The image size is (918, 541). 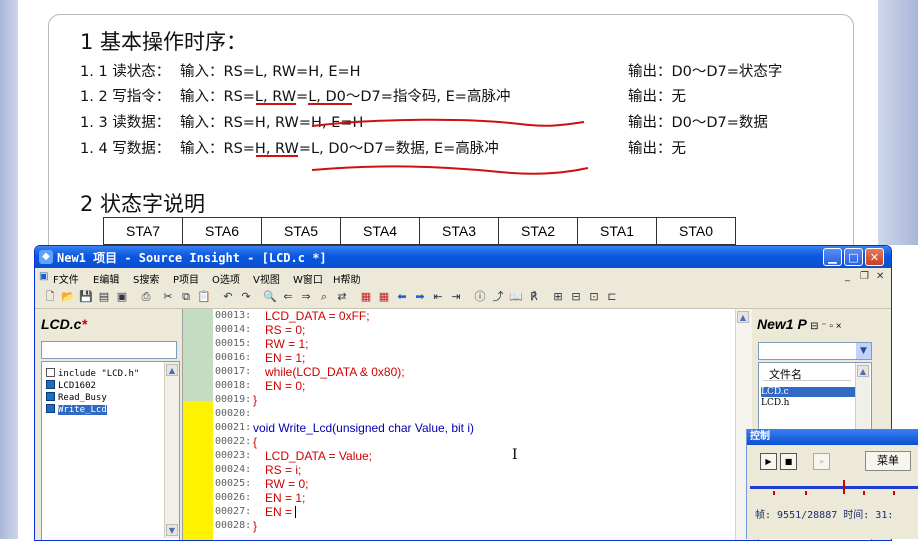 What do you see at coordinates (104, 297) in the screenshot?
I see `save-all-icon: ▤` at bounding box center [104, 297].